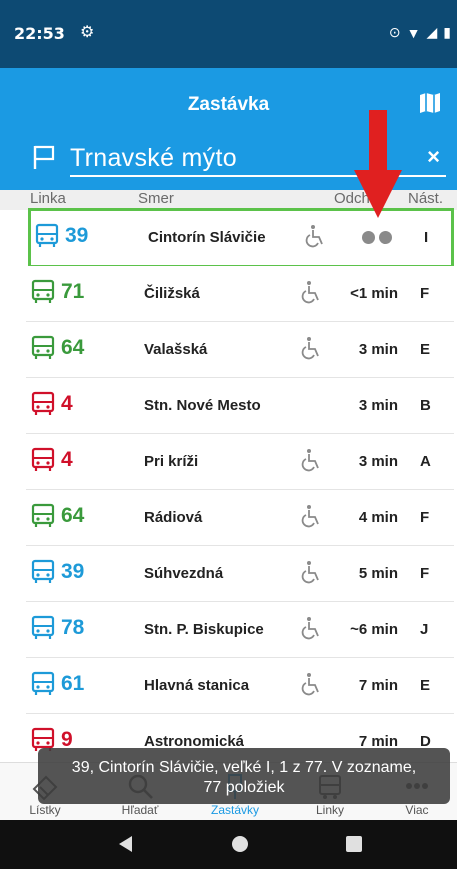  Describe the element at coordinates (228, 34) in the screenshot. I see `status-bar: 22:53 ⚙ ⊙ ▼ ◢ ▮` at that location.